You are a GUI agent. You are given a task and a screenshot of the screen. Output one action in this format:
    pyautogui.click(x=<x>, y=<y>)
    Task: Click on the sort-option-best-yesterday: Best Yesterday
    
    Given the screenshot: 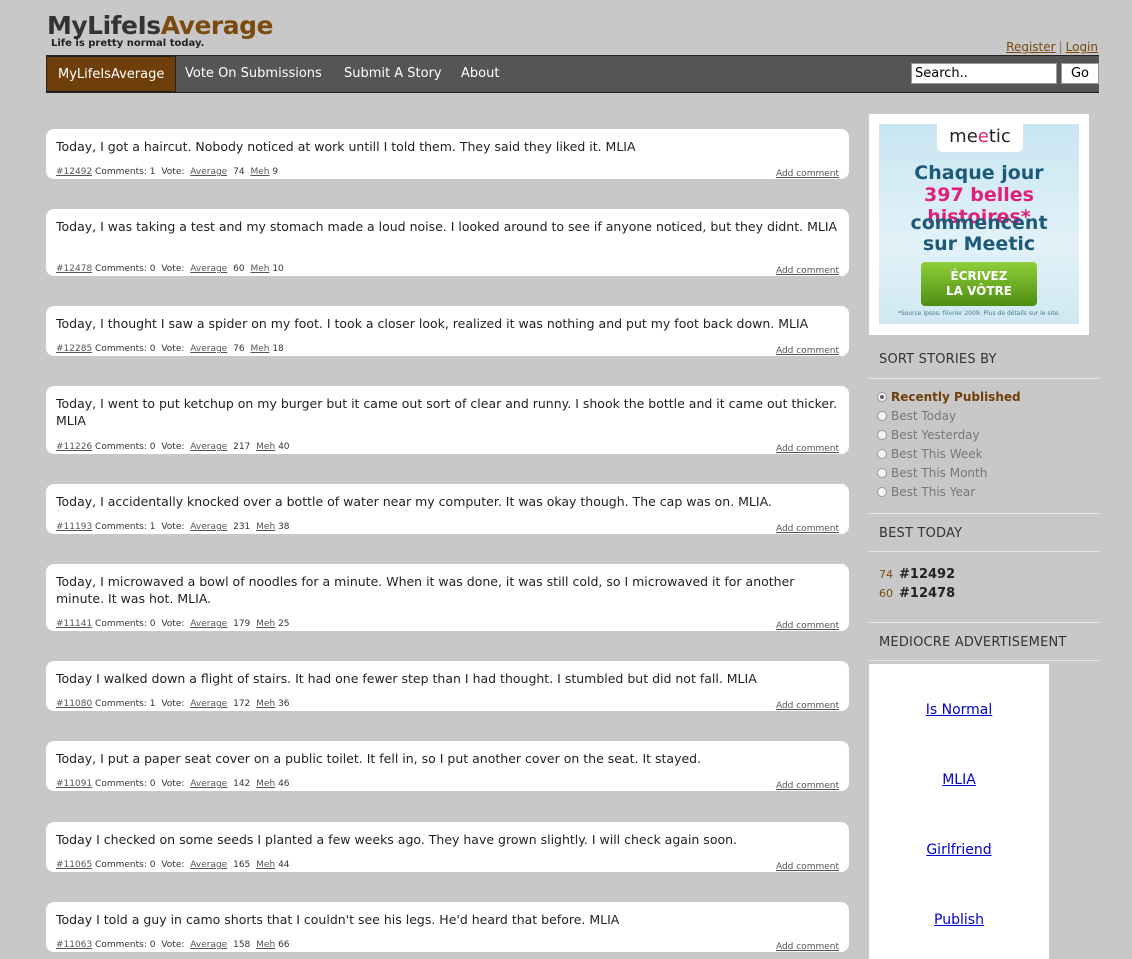 What is the action you would take?
    pyautogui.click(x=928, y=435)
    